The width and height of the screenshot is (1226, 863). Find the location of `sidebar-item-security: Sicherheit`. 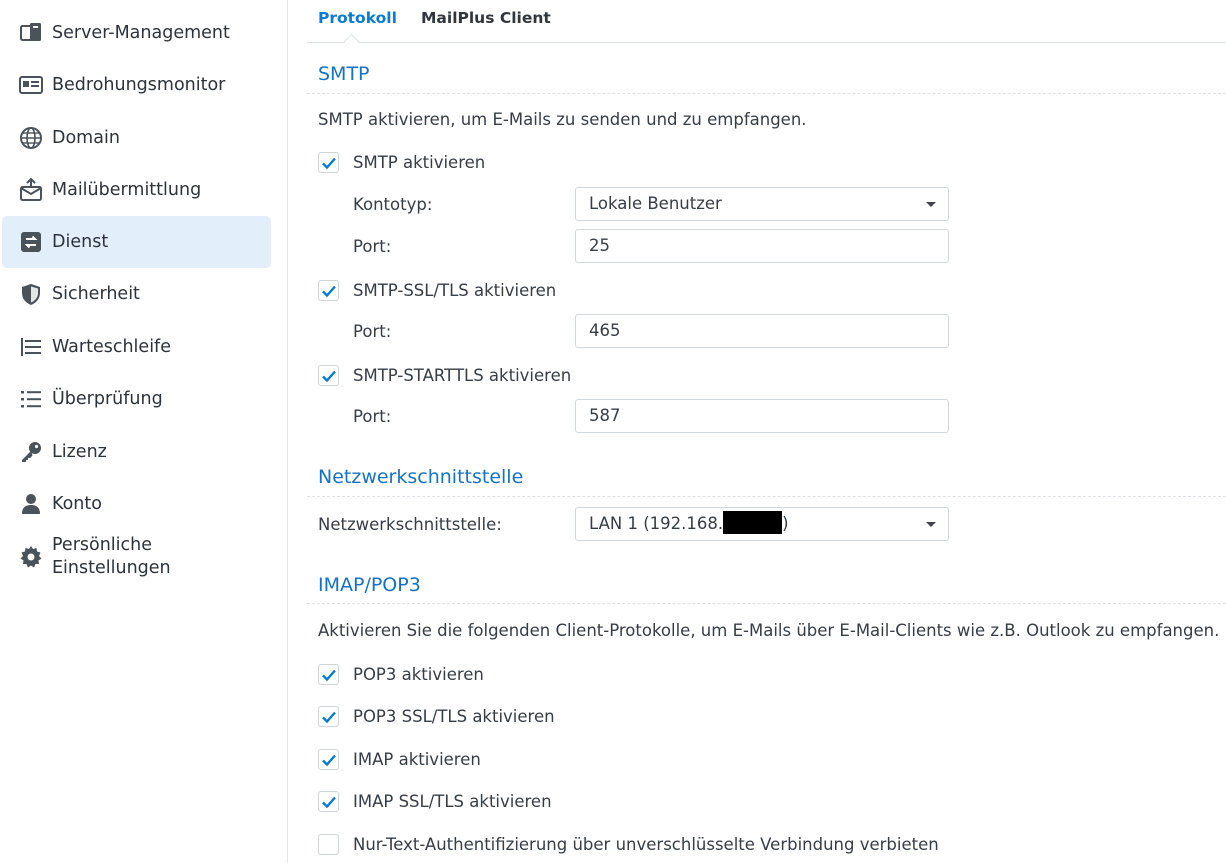

sidebar-item-security: Sicherheit is located at coordinates (136, 294).